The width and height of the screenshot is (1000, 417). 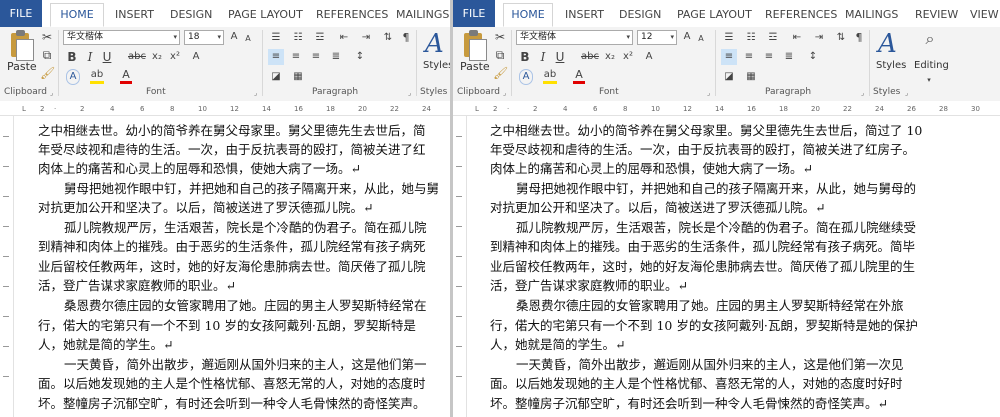 I want to click on binoculars-icon: ⌕, so click(x=930, y=39).